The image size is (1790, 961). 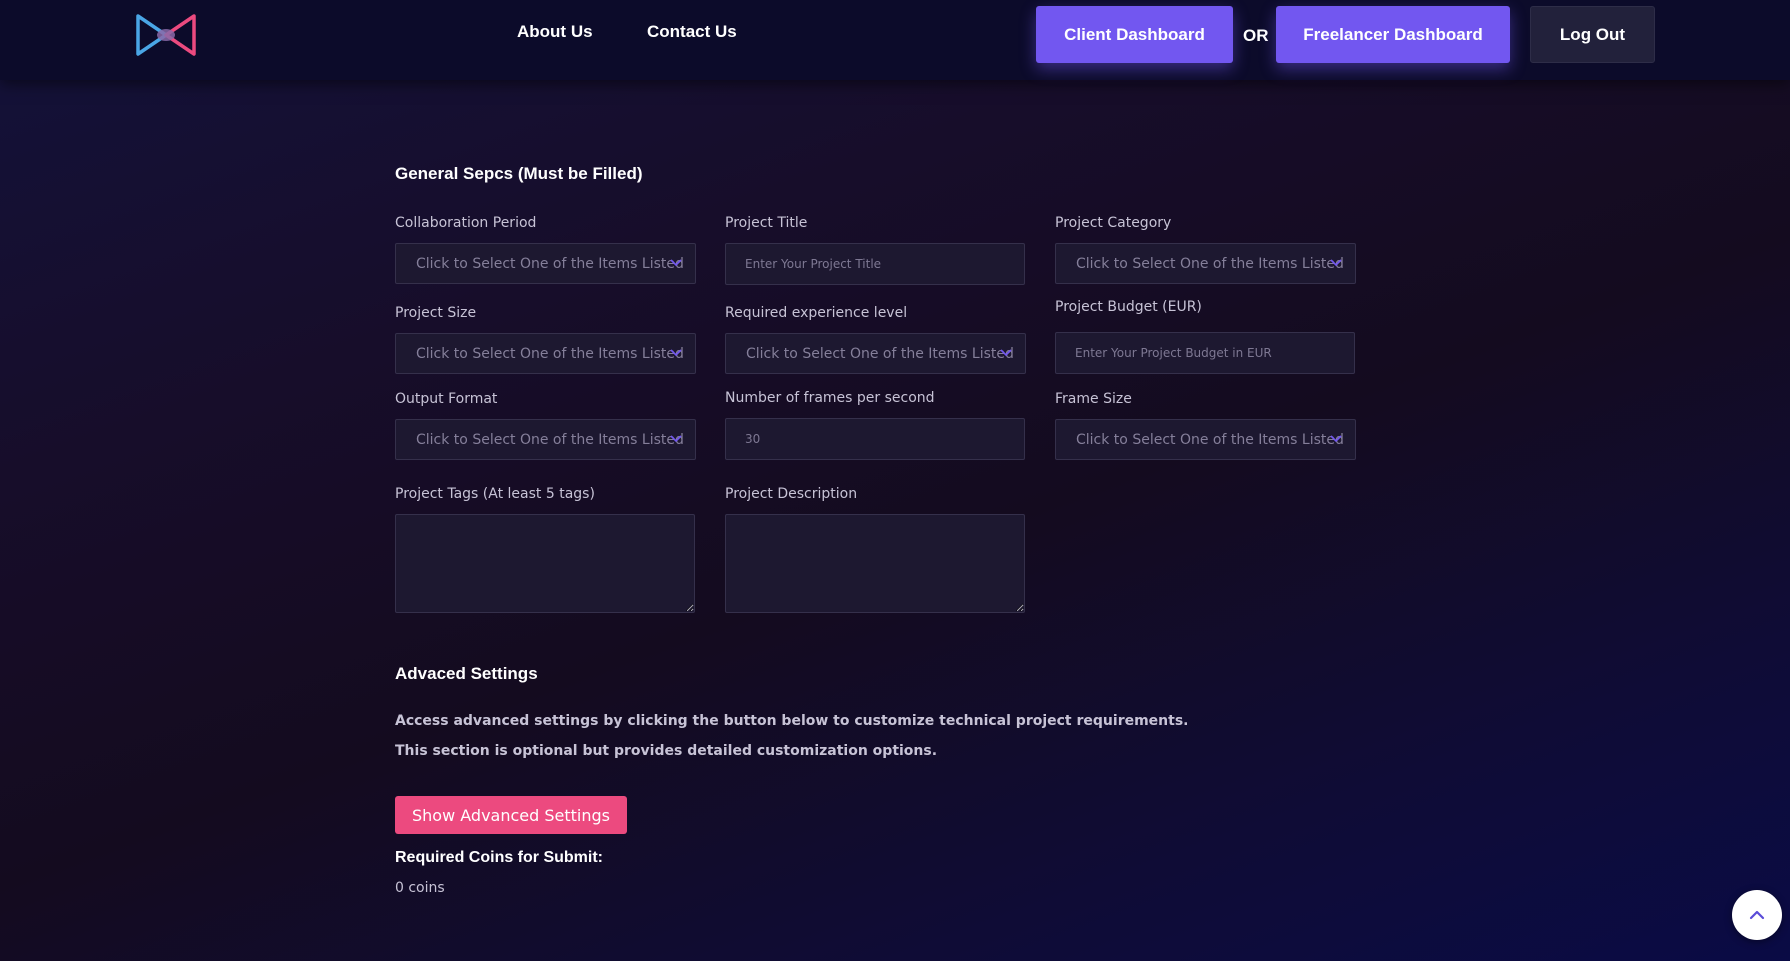 I want to click on project-tags-textarea, so click(x=545, y=563).